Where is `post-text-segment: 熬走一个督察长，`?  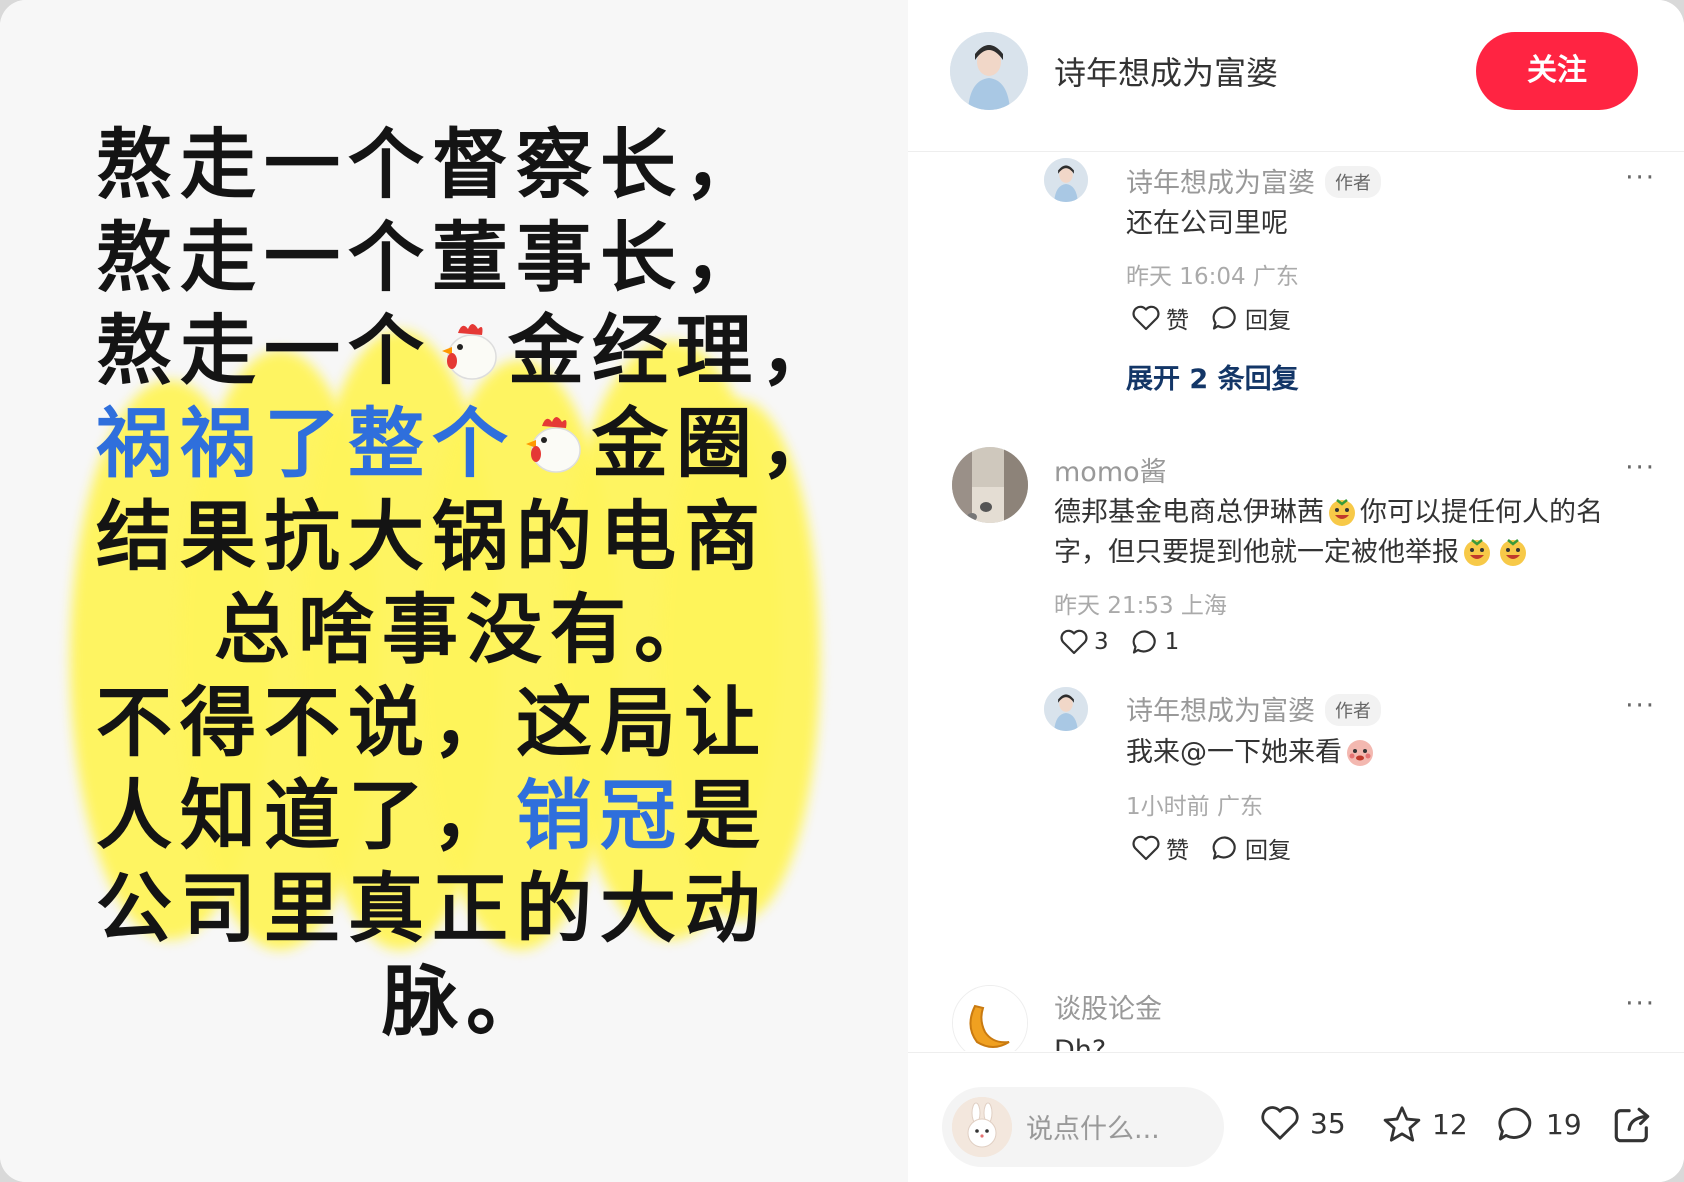 post-text-segment: 熬走一个督察长， is located at coordinates (432, 164).